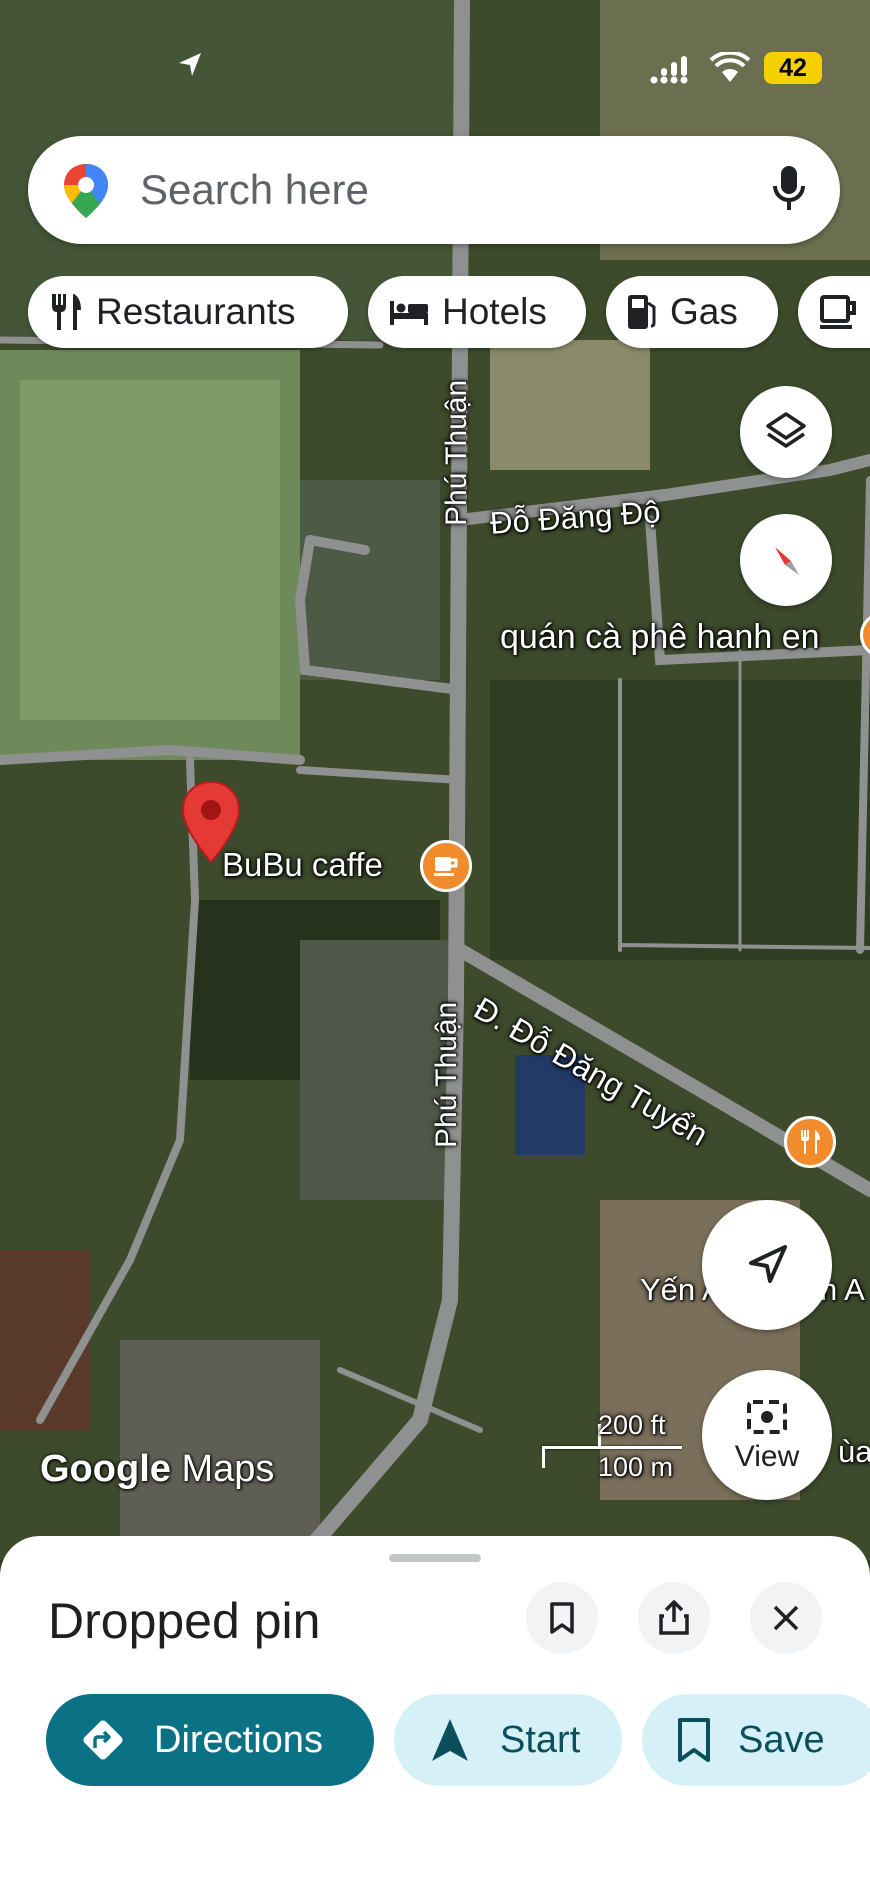  What do you see at coordinates (660, 637) in the screenshot?
I see `place-label-hanh-en: quán cà phê hanh en` at bounding box center [660, 637].